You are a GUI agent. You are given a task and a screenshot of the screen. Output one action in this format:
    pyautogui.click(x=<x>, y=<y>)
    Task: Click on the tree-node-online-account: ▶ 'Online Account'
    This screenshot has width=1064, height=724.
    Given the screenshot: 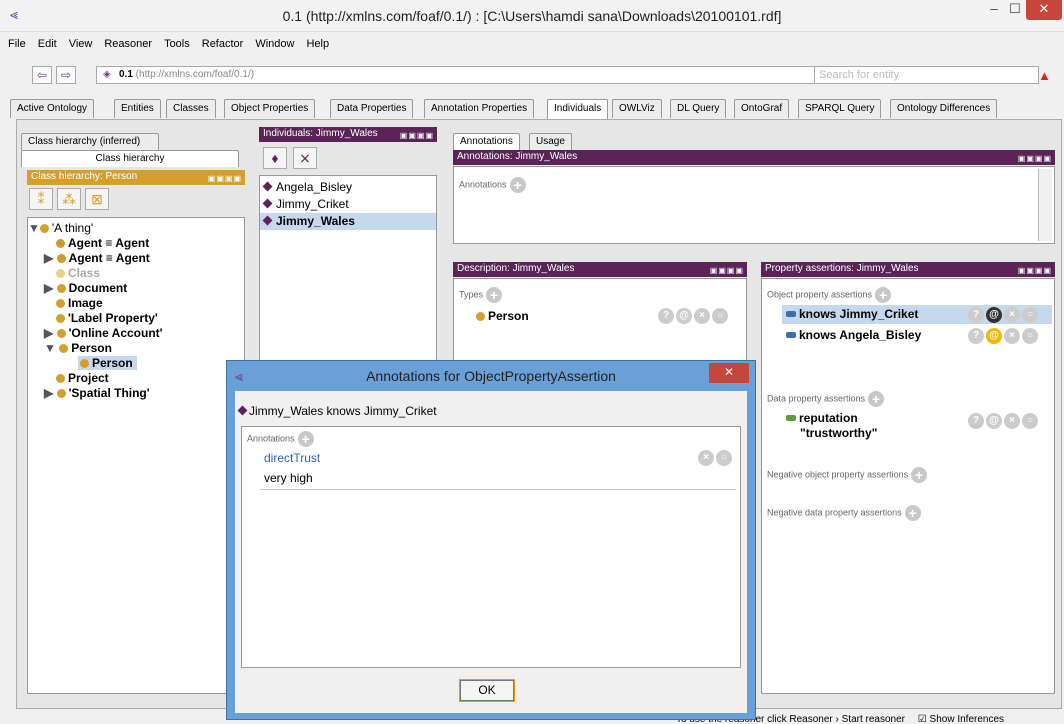 What is the action you would take?
    pyautogui.click(x=136, y=333)
    